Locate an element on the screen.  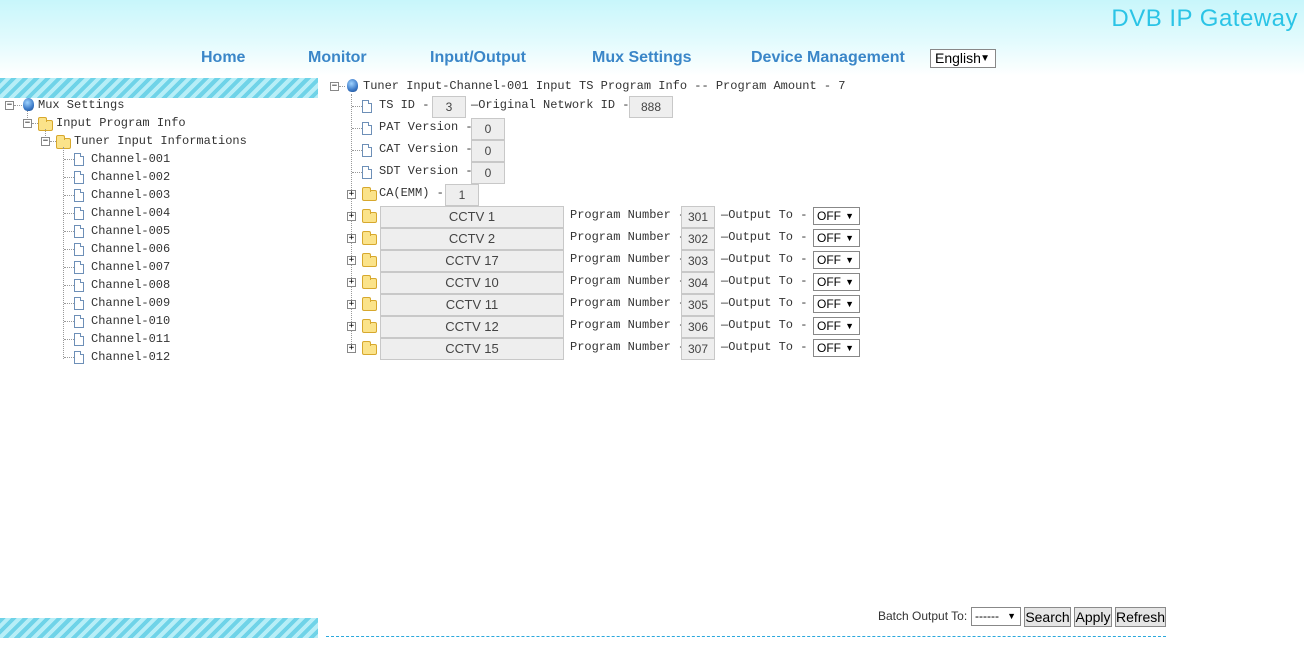
language-value: English is located at coordinates (958, 58).